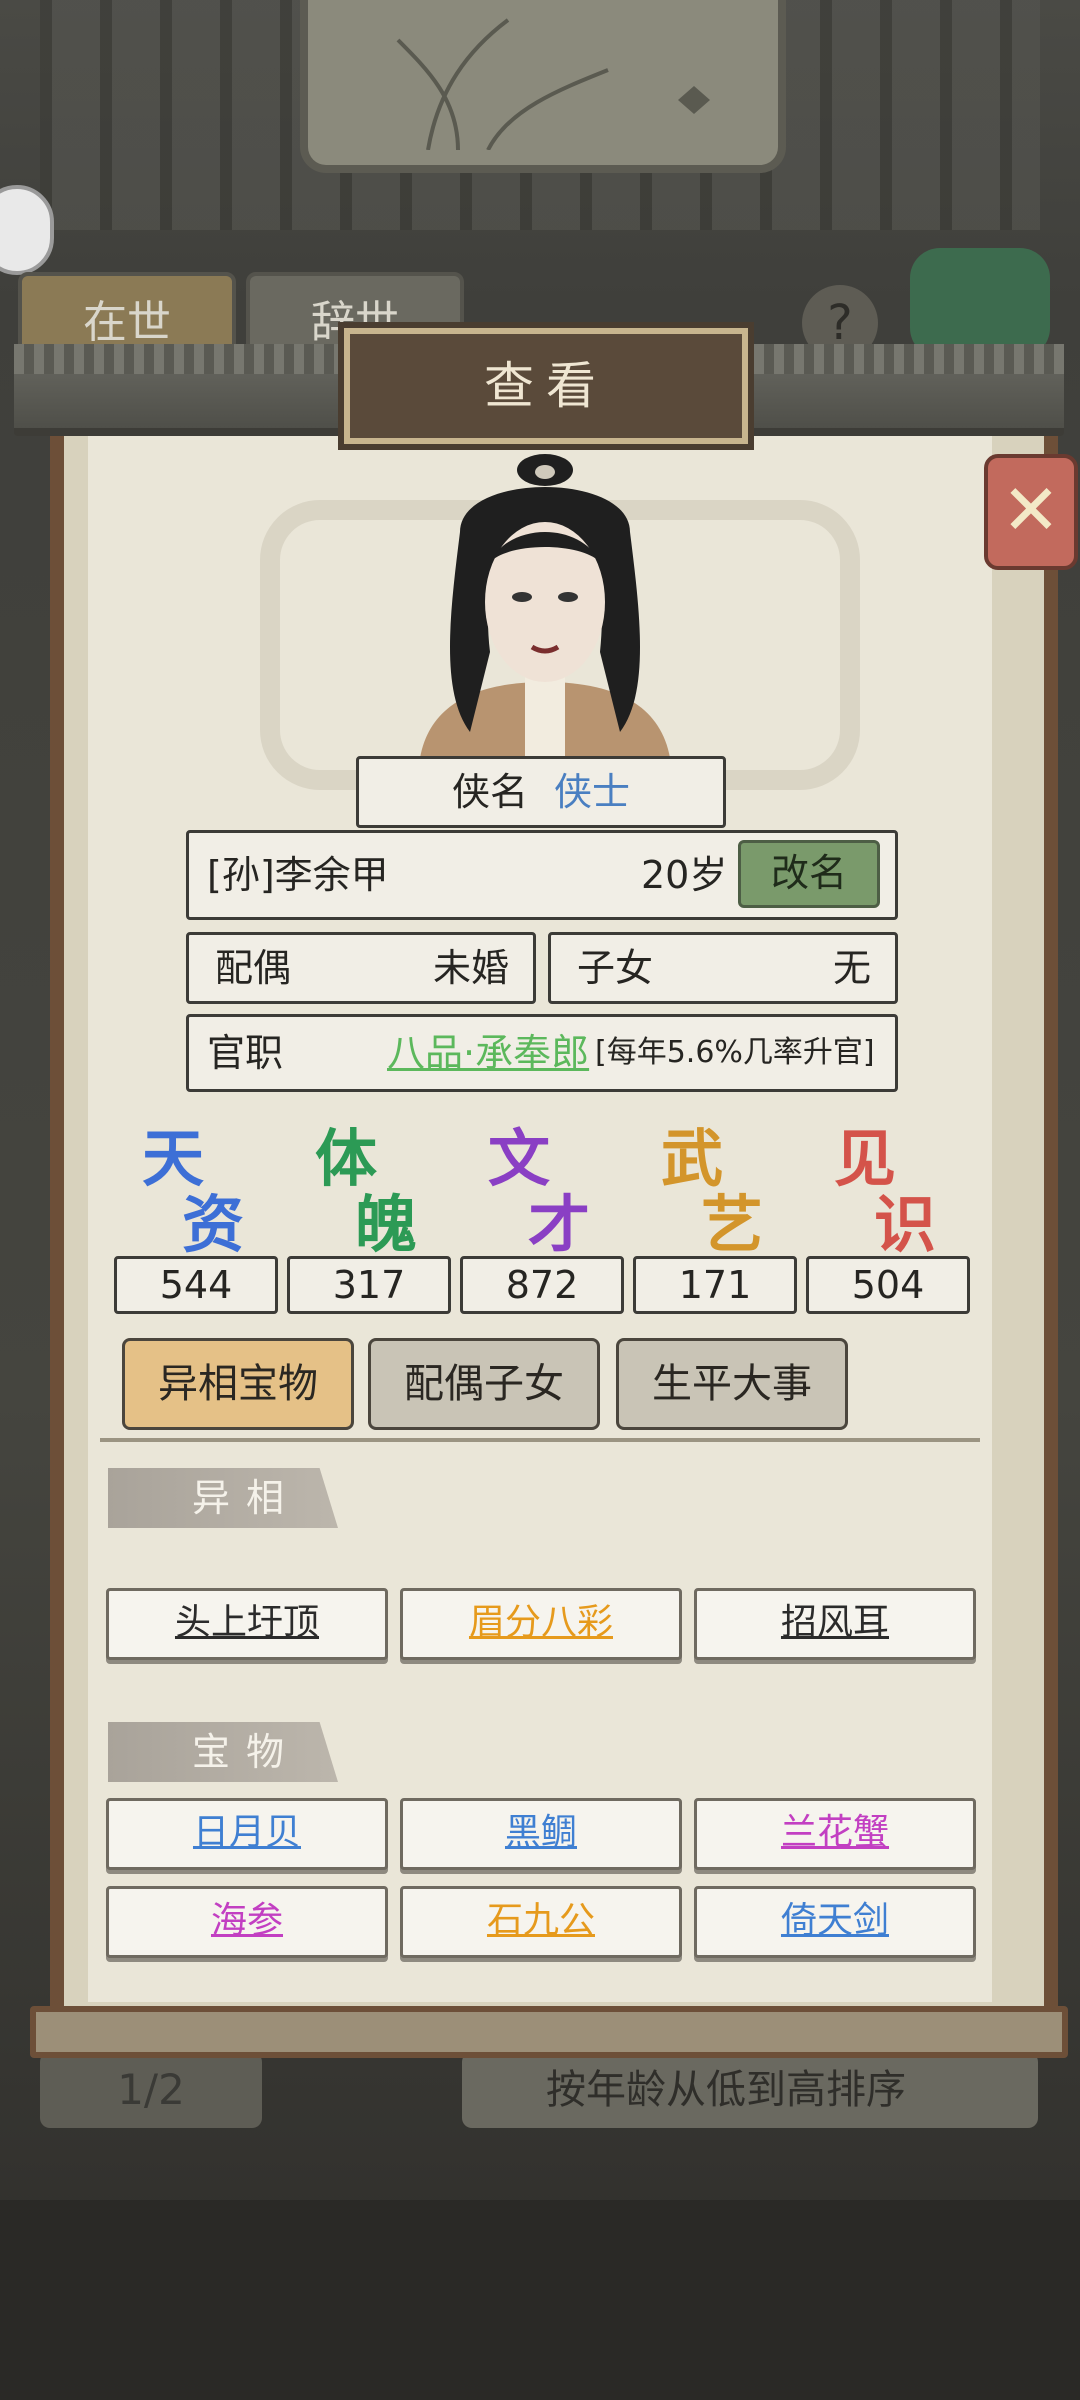 The height and width of the screenshot is (2400, 1080). Describe the element at coordinates (540, 2300) in the screenshot. I see `floor` at that location.